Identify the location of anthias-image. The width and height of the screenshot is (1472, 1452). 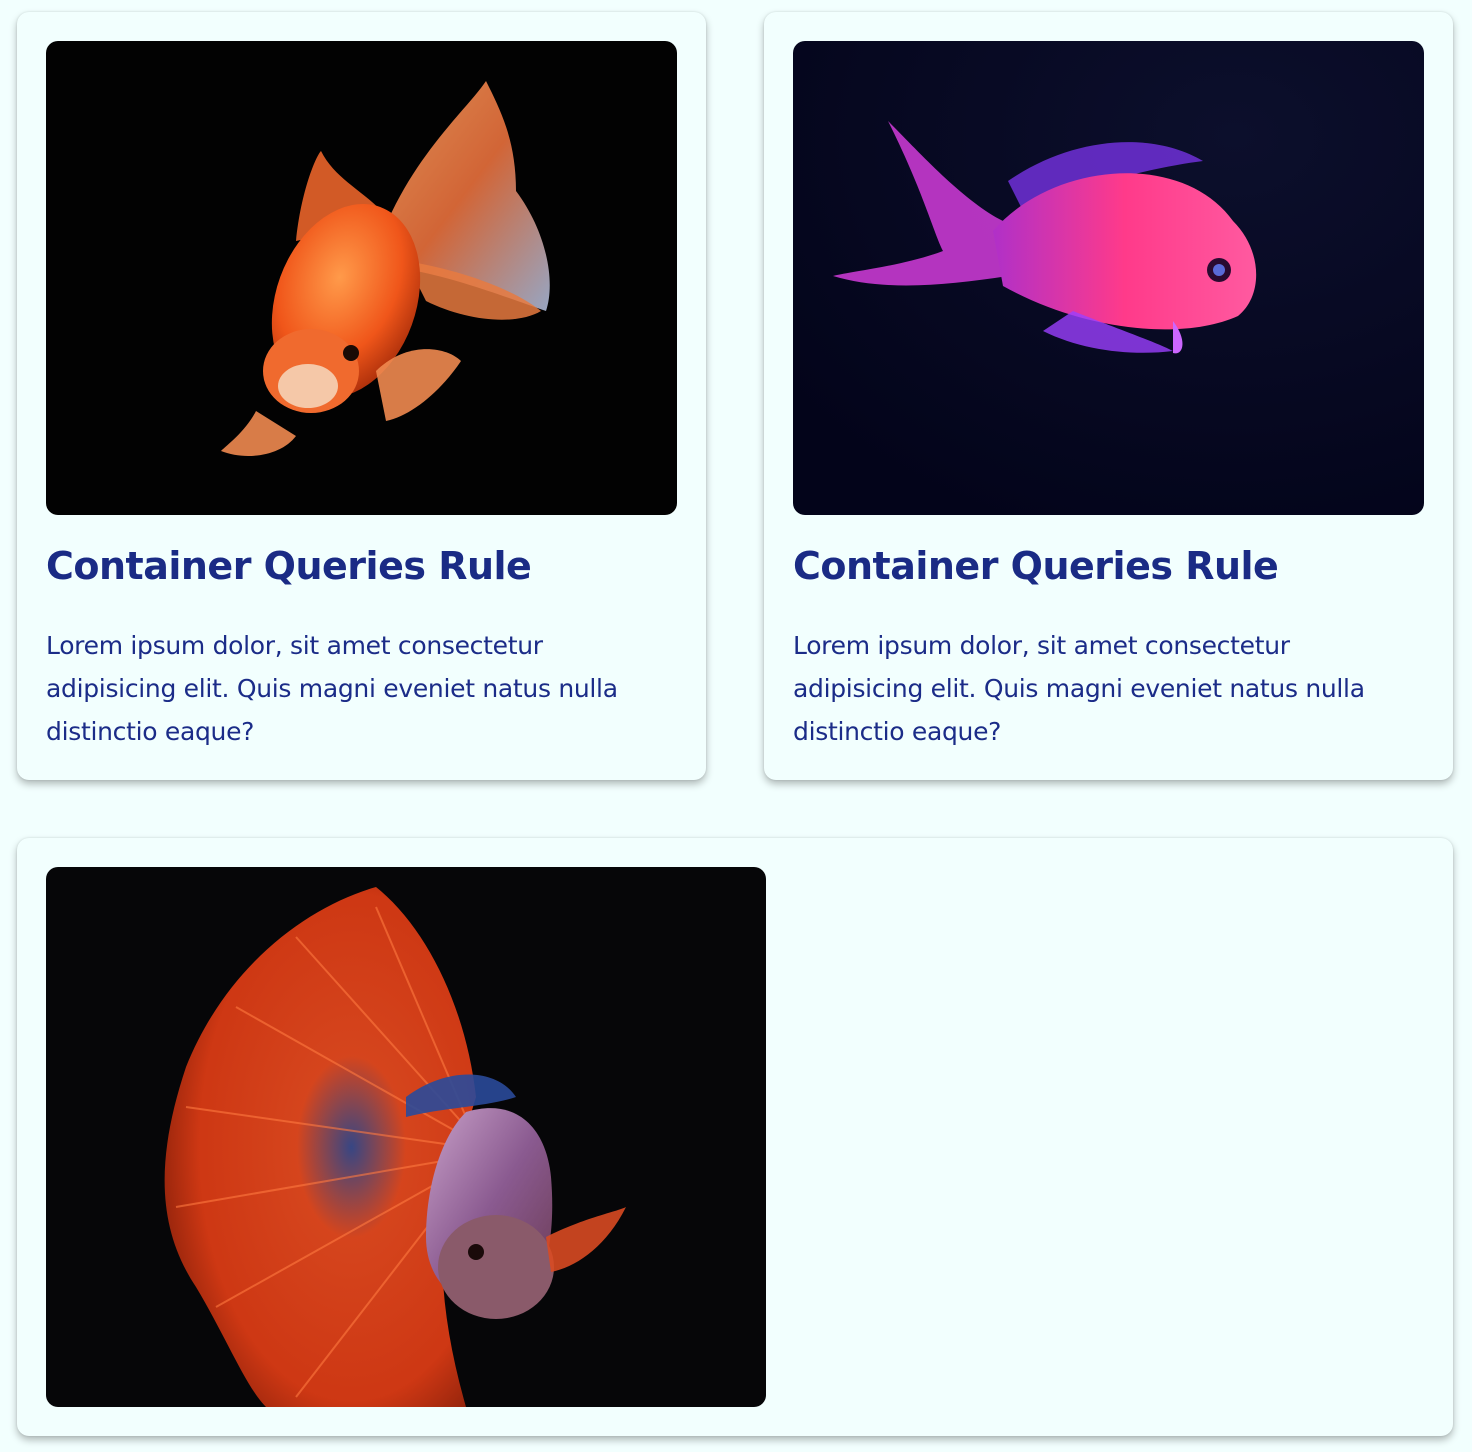
(1108, 278).